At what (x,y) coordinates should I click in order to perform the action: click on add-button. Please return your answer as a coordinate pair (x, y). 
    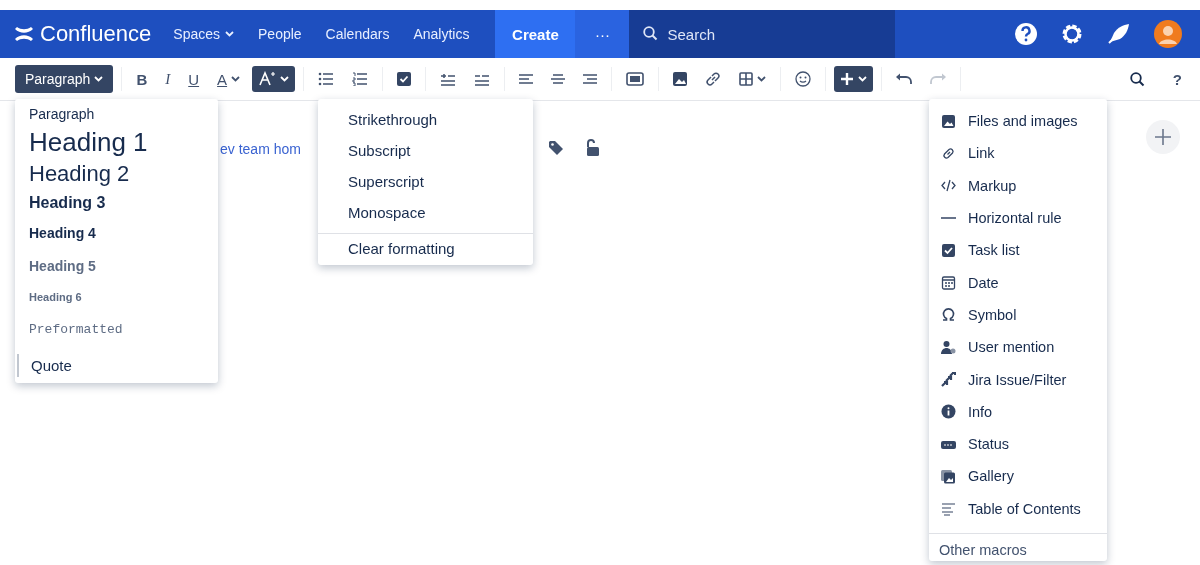
    Looking at the image, I should click on (1163, 137).